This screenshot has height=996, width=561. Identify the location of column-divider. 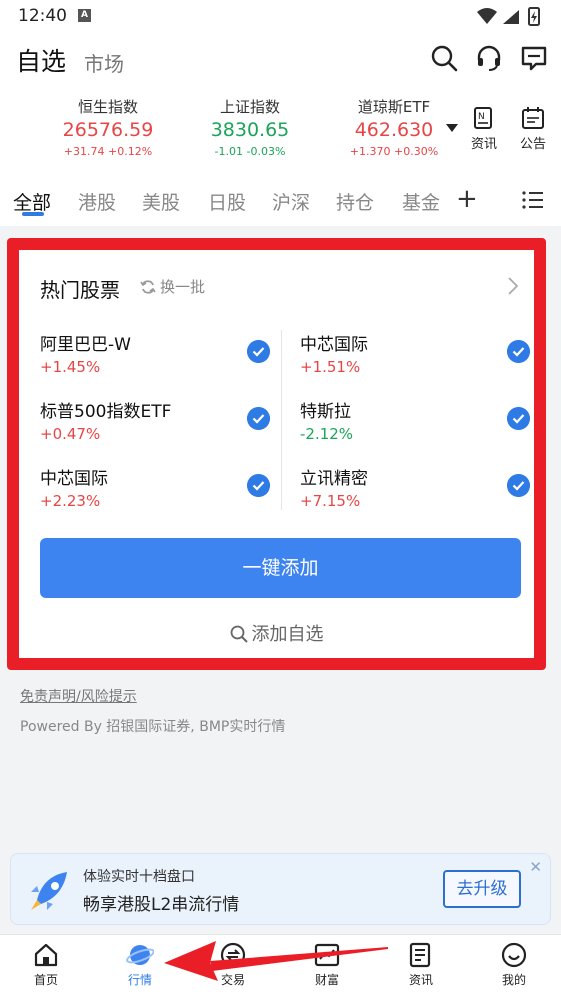
(281, 420).